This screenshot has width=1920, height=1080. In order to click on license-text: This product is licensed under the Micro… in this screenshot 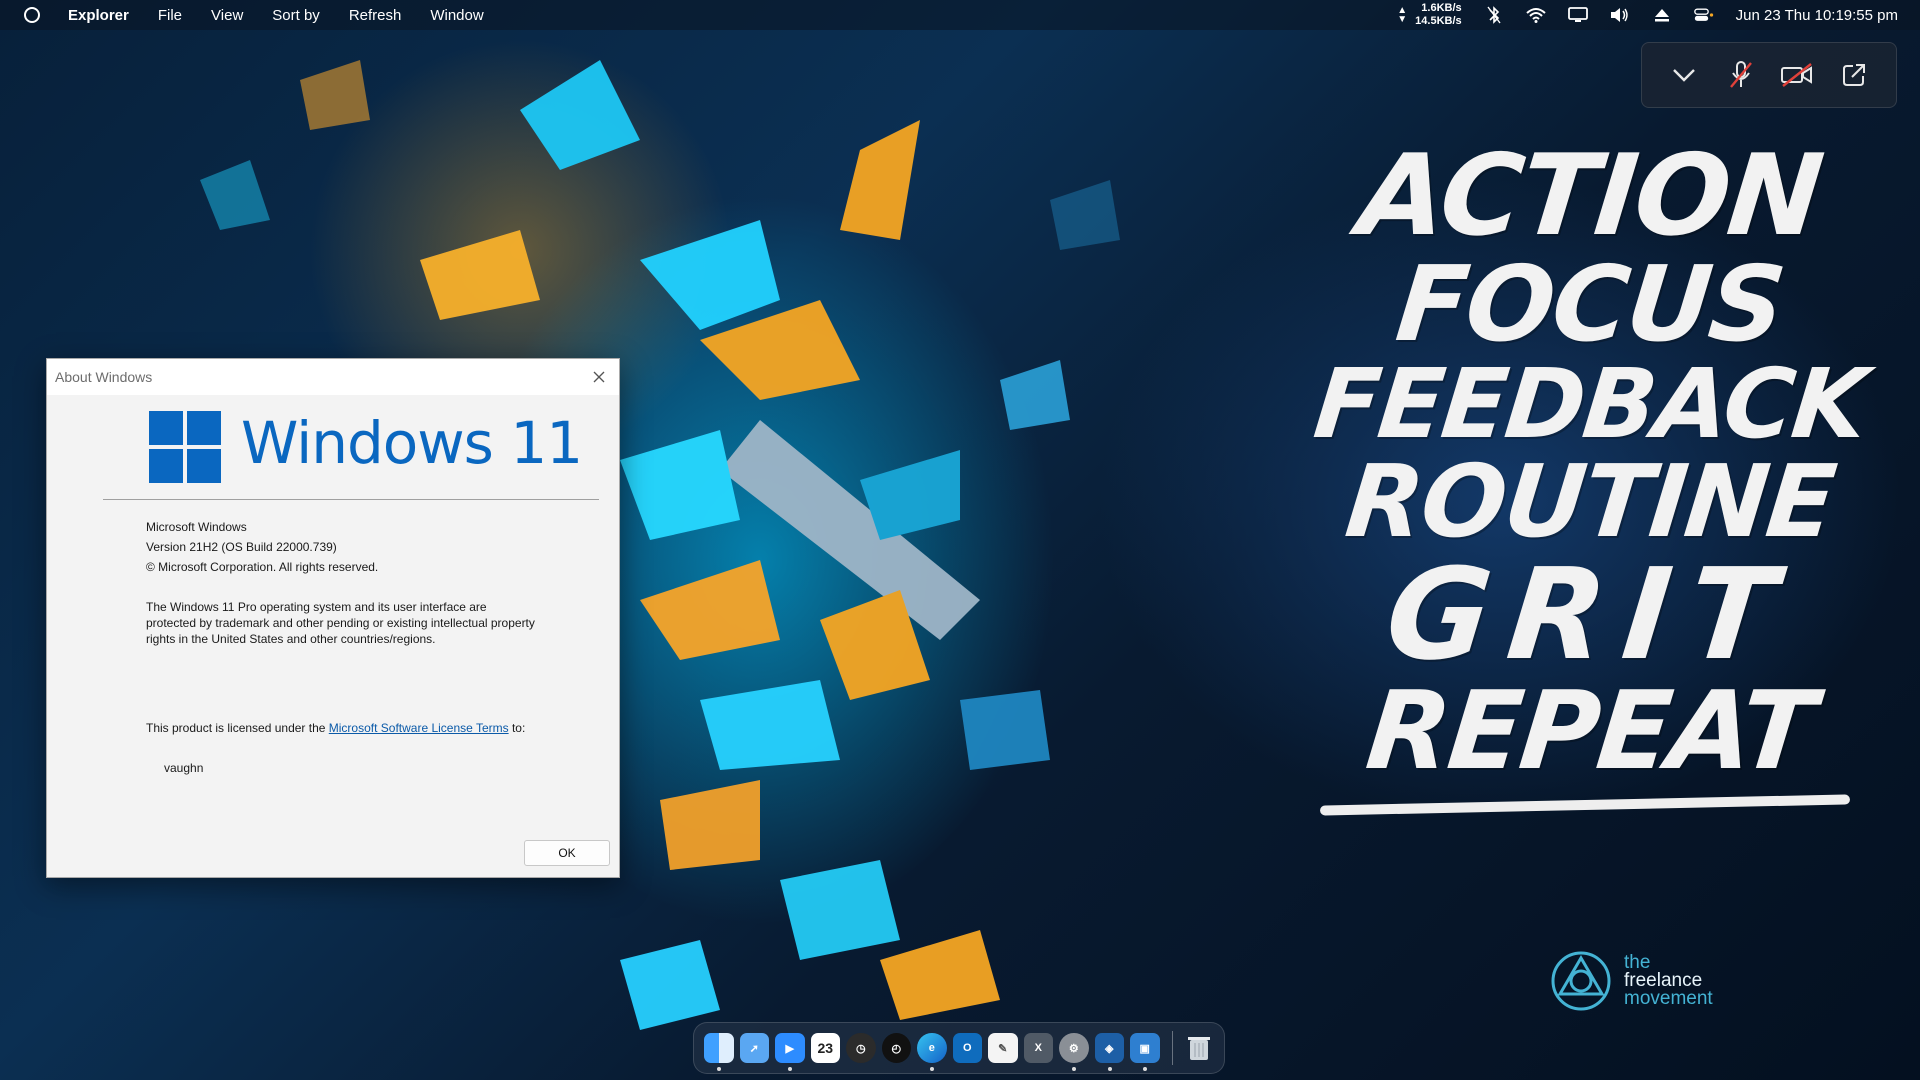, I will do `click(341, 728)`.